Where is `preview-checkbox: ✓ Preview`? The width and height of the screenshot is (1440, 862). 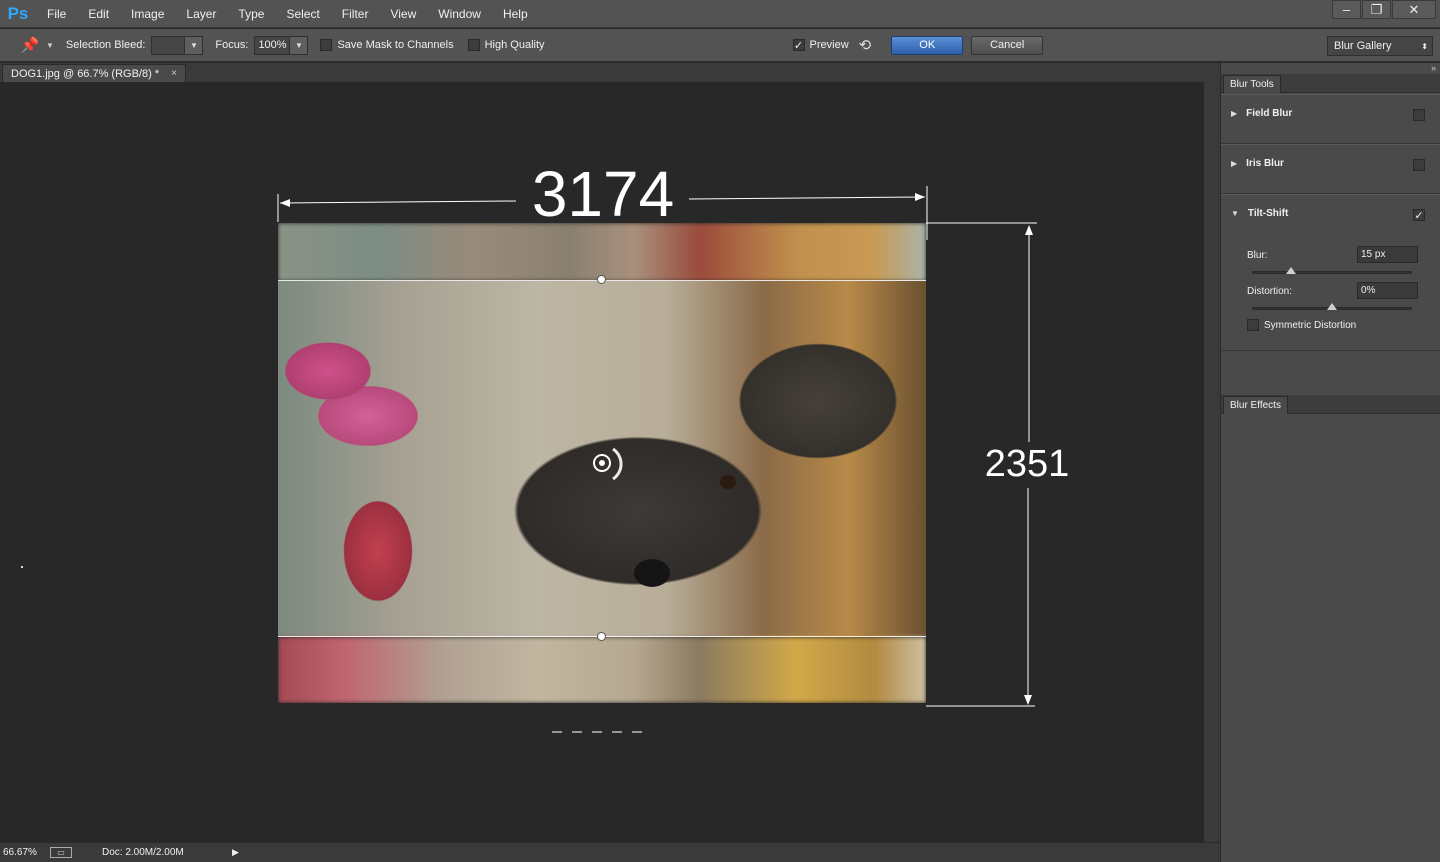
preview-checkbox: ✓ Preview is located at coordinates (820, 45).